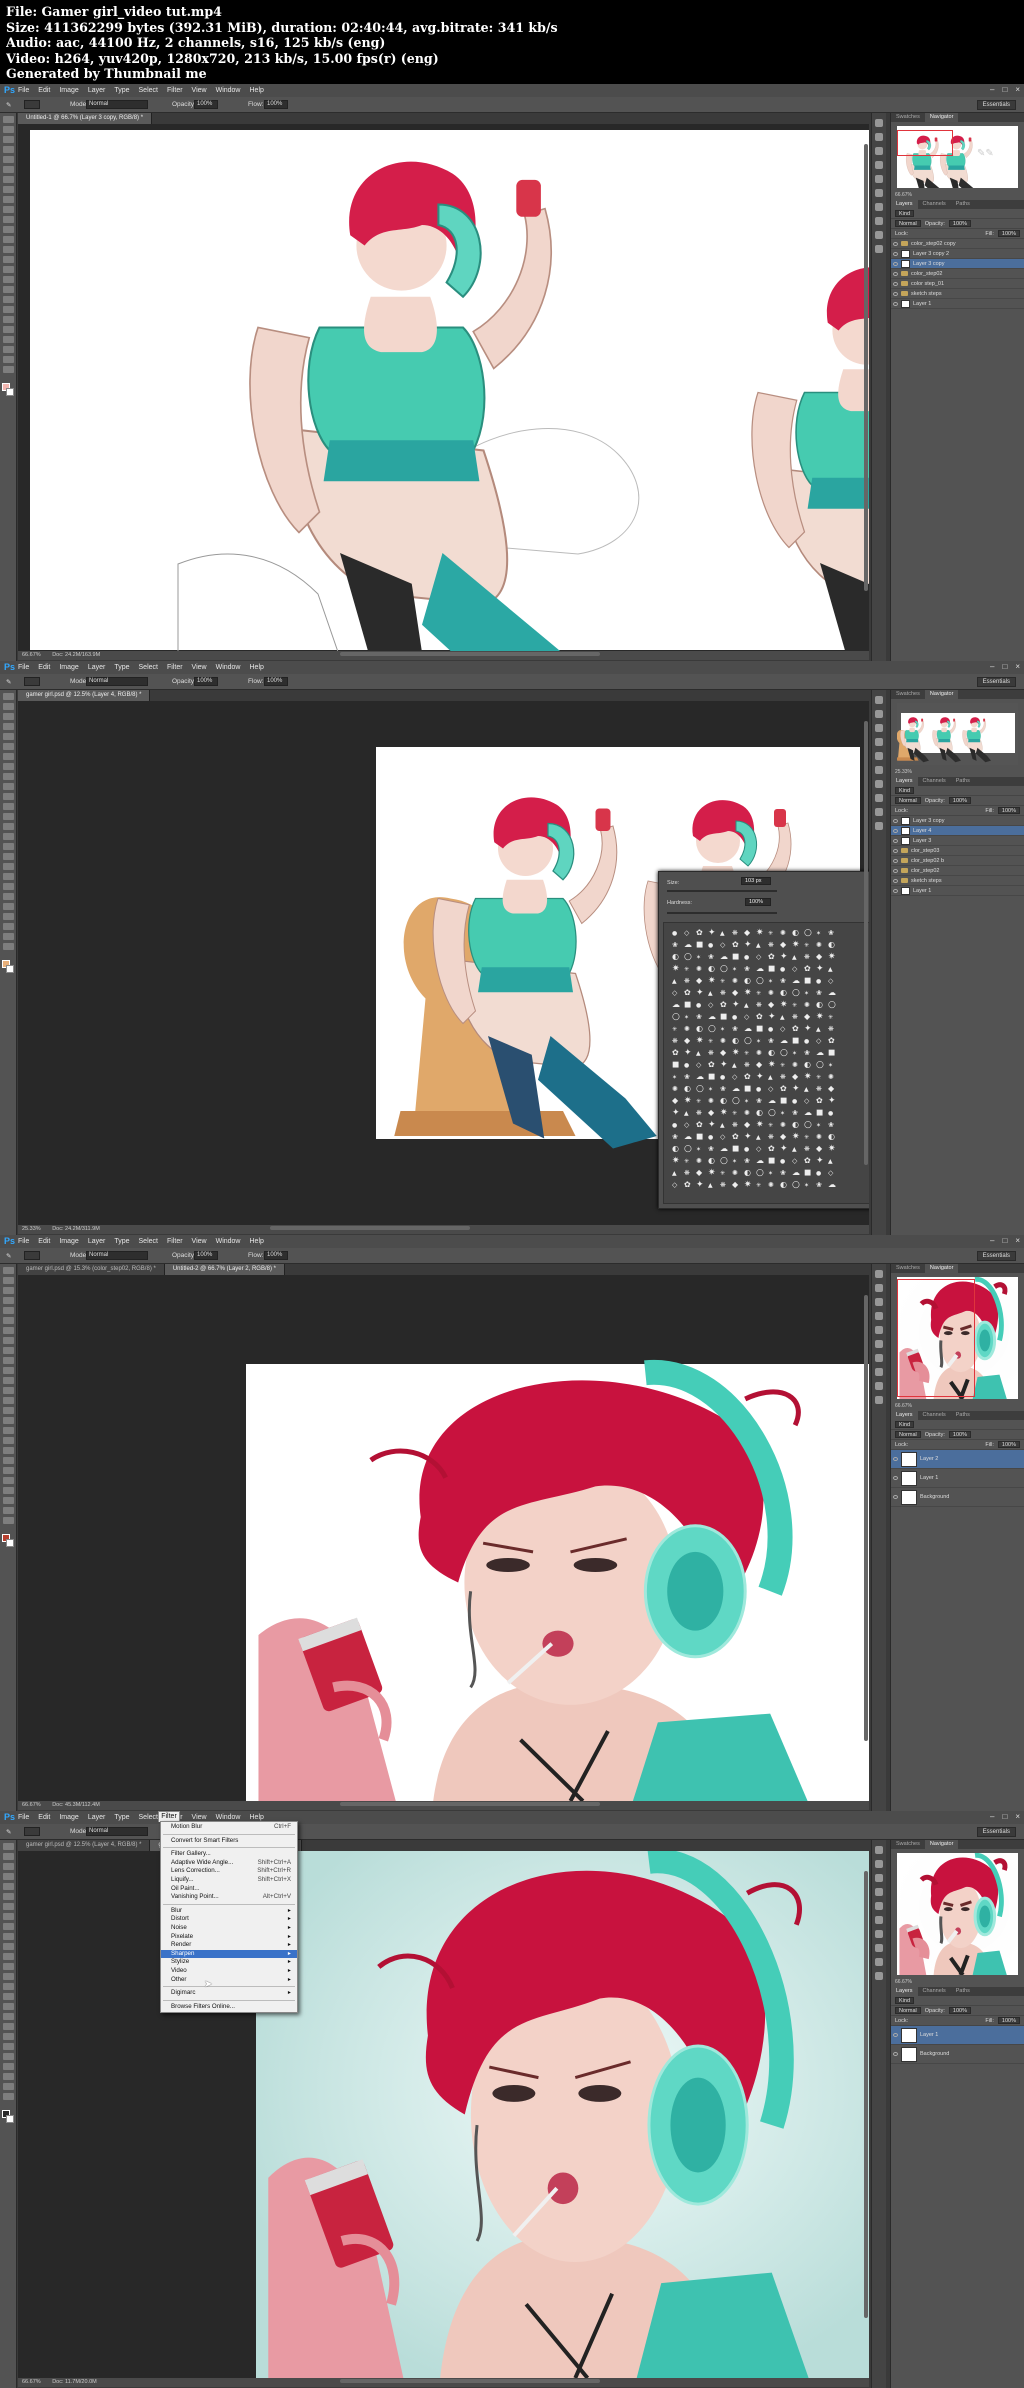  What do you see at coordinates (229, 1954) in the screenshot?
I see `filter-menu-item: Sharpen ▸` at bounding box center [229, 1954].